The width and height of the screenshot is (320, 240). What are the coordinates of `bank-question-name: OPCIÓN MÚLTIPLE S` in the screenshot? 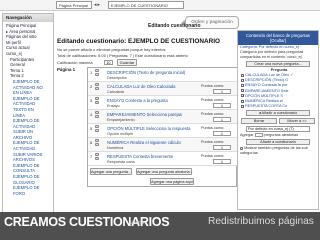 It's located at (264, 95).